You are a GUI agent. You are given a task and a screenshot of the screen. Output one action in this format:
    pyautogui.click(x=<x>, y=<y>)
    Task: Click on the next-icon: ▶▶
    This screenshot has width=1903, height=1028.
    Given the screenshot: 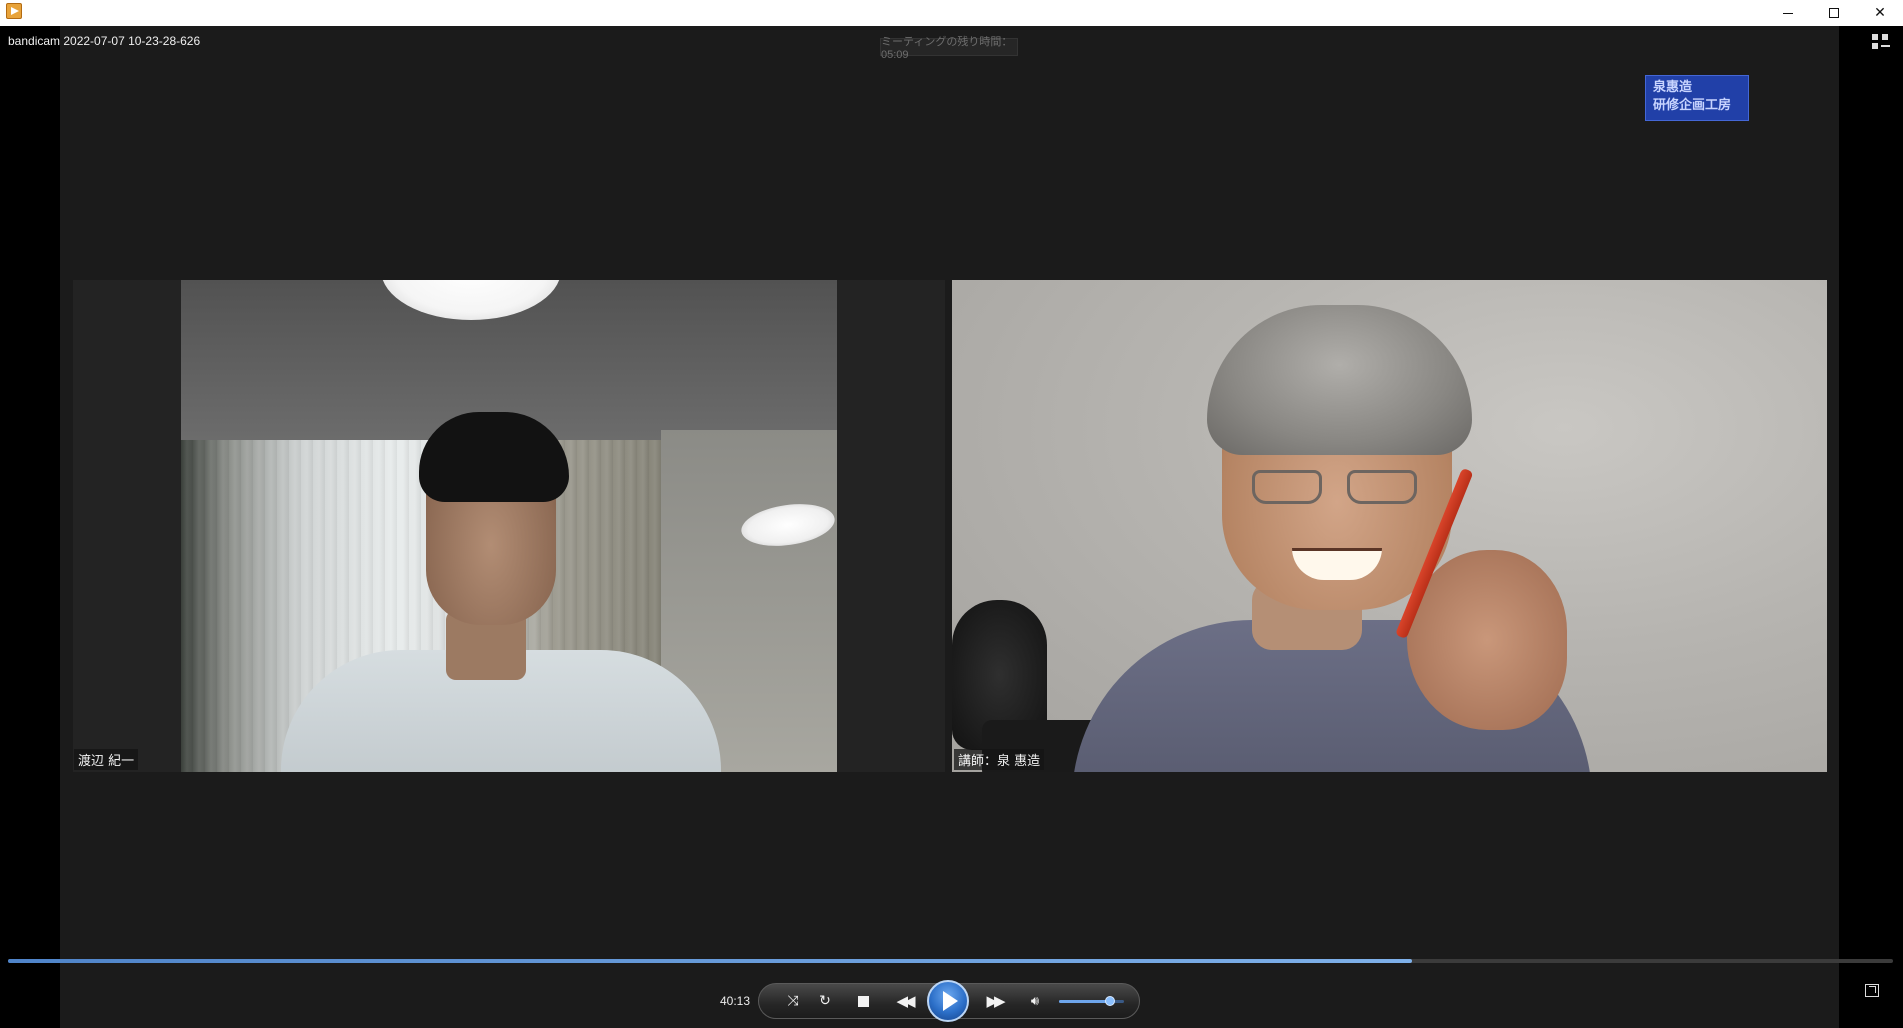 What is the action you would take?
    pyautogui.click(x=995, y=1001)
    